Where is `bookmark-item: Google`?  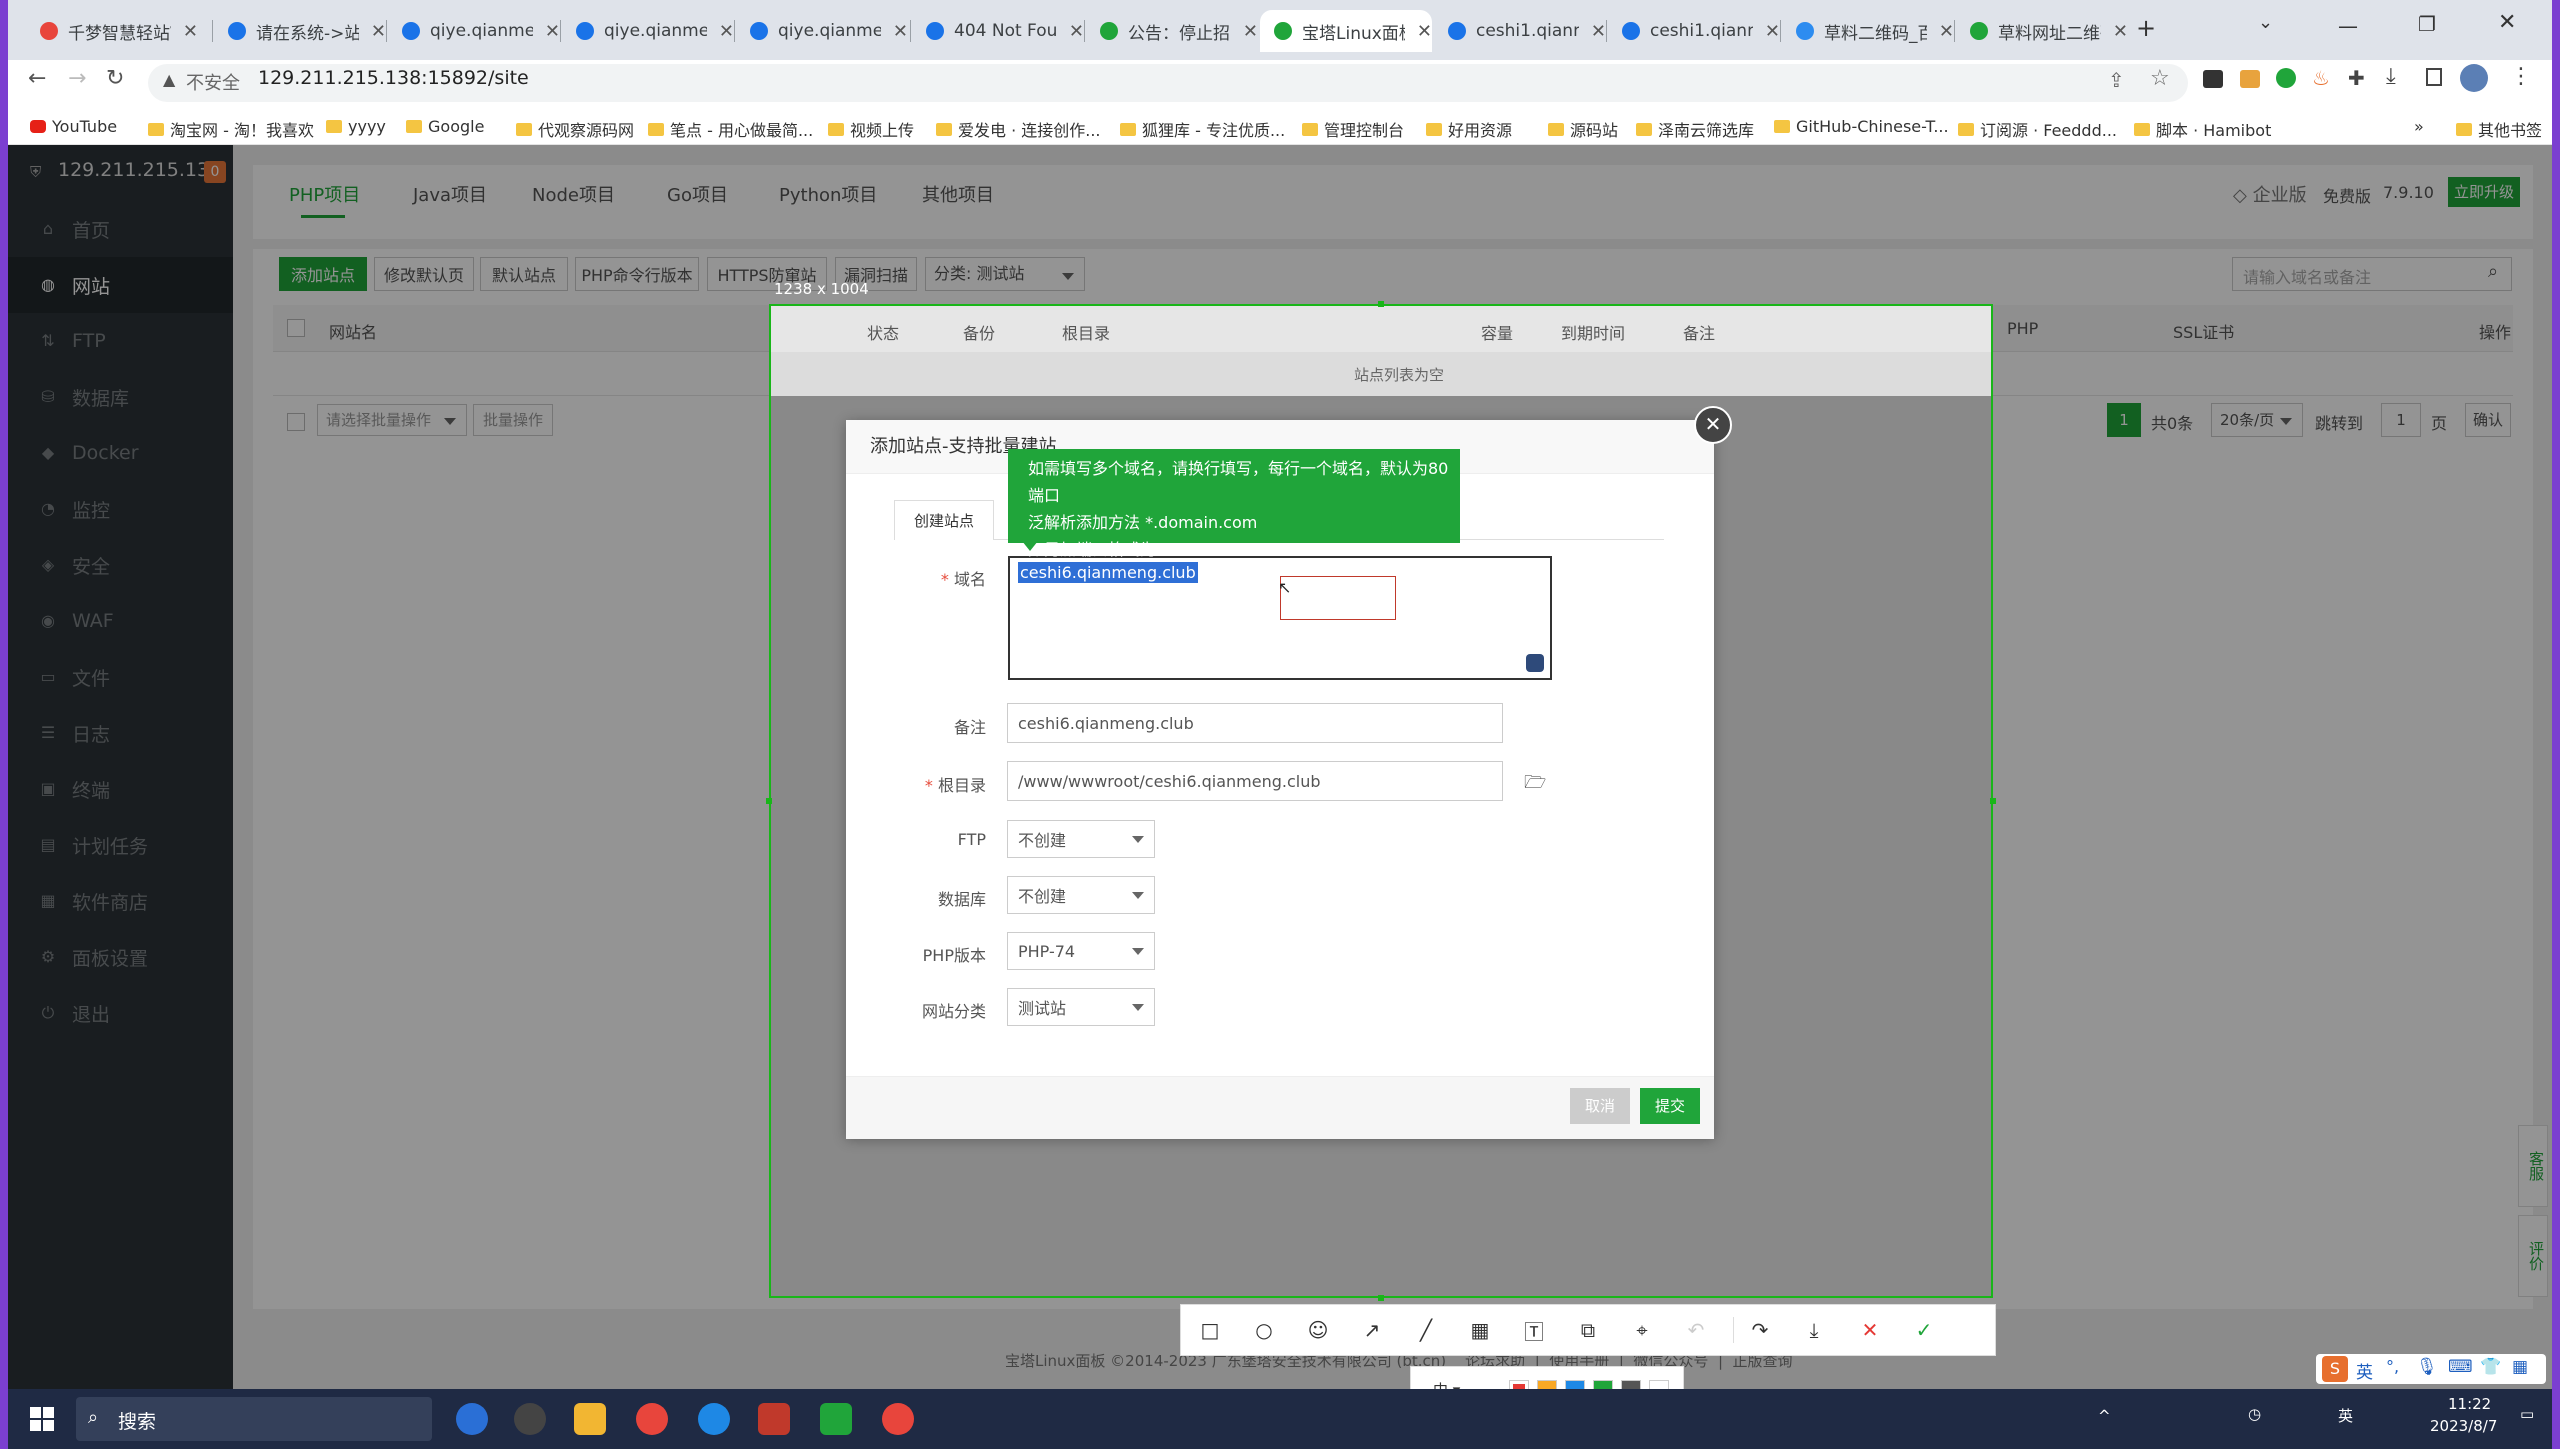
bookmark-item: Google is located at coordinates (445, 126).